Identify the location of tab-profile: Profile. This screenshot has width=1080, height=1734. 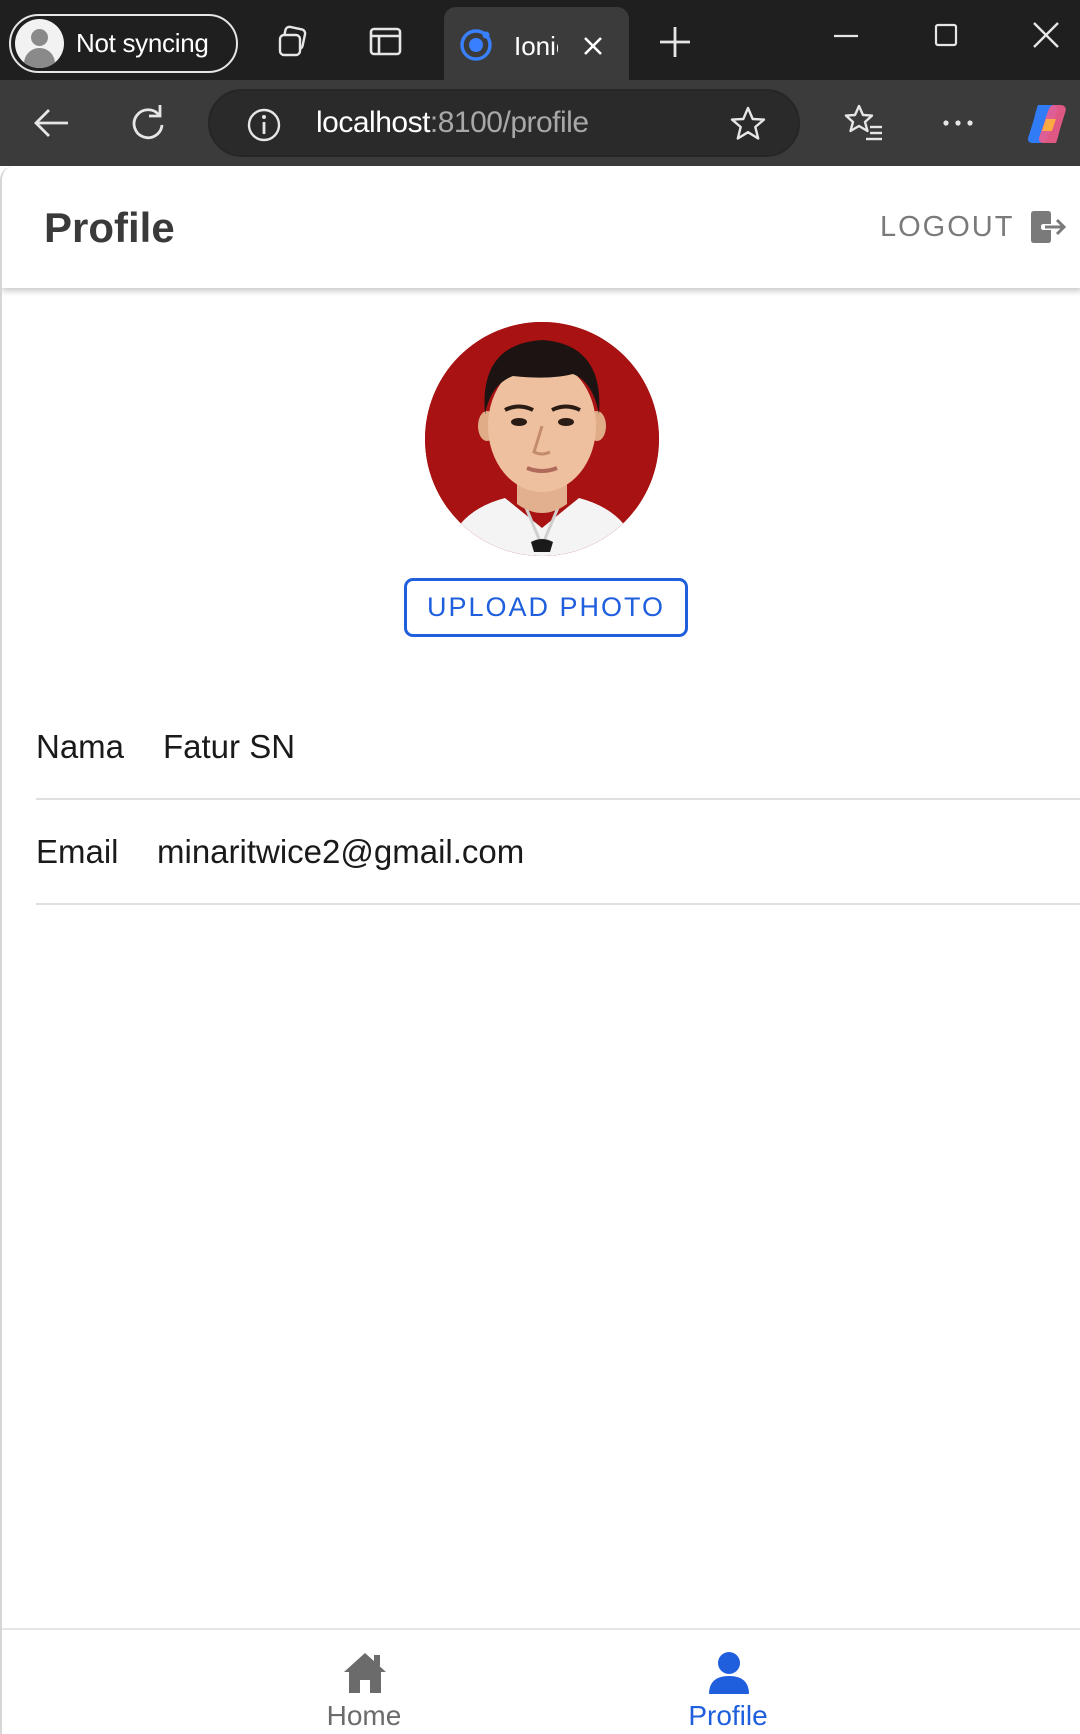
(728, 1682).